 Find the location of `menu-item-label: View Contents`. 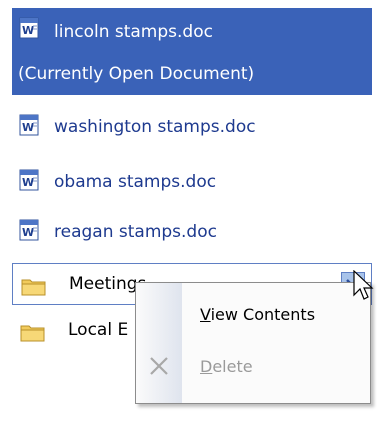

menu-item-label: View Contents is located at coordinates (257, 314).